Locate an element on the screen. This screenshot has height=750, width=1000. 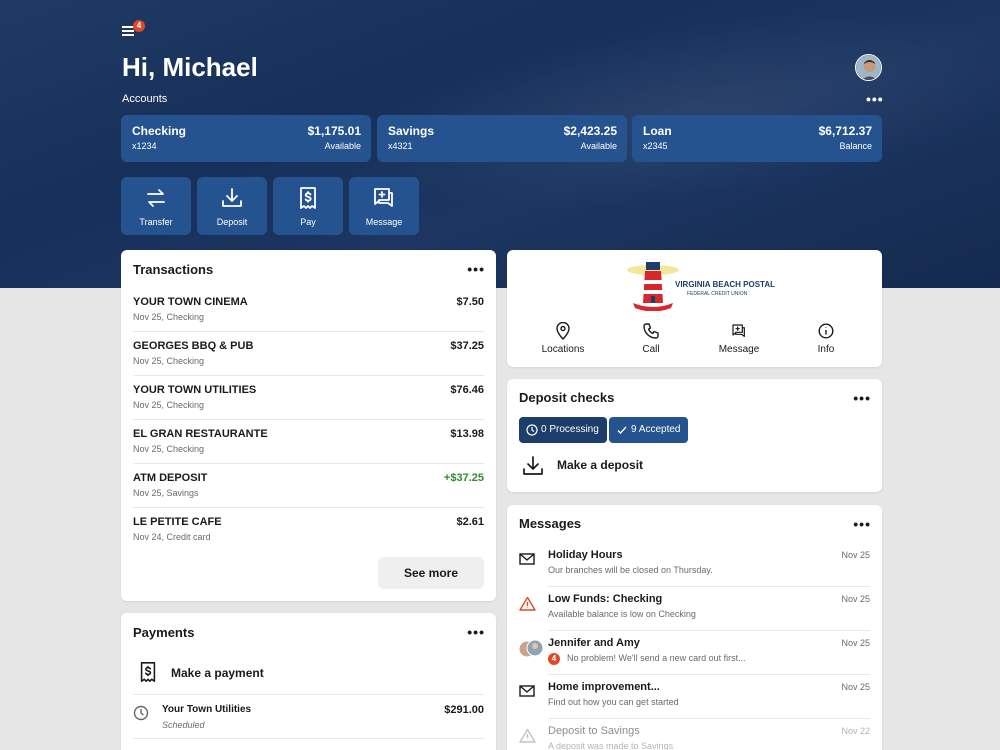
credit-union-subtitle: FEDERAL CREDIT UNION is located at coordinates (717, 294).